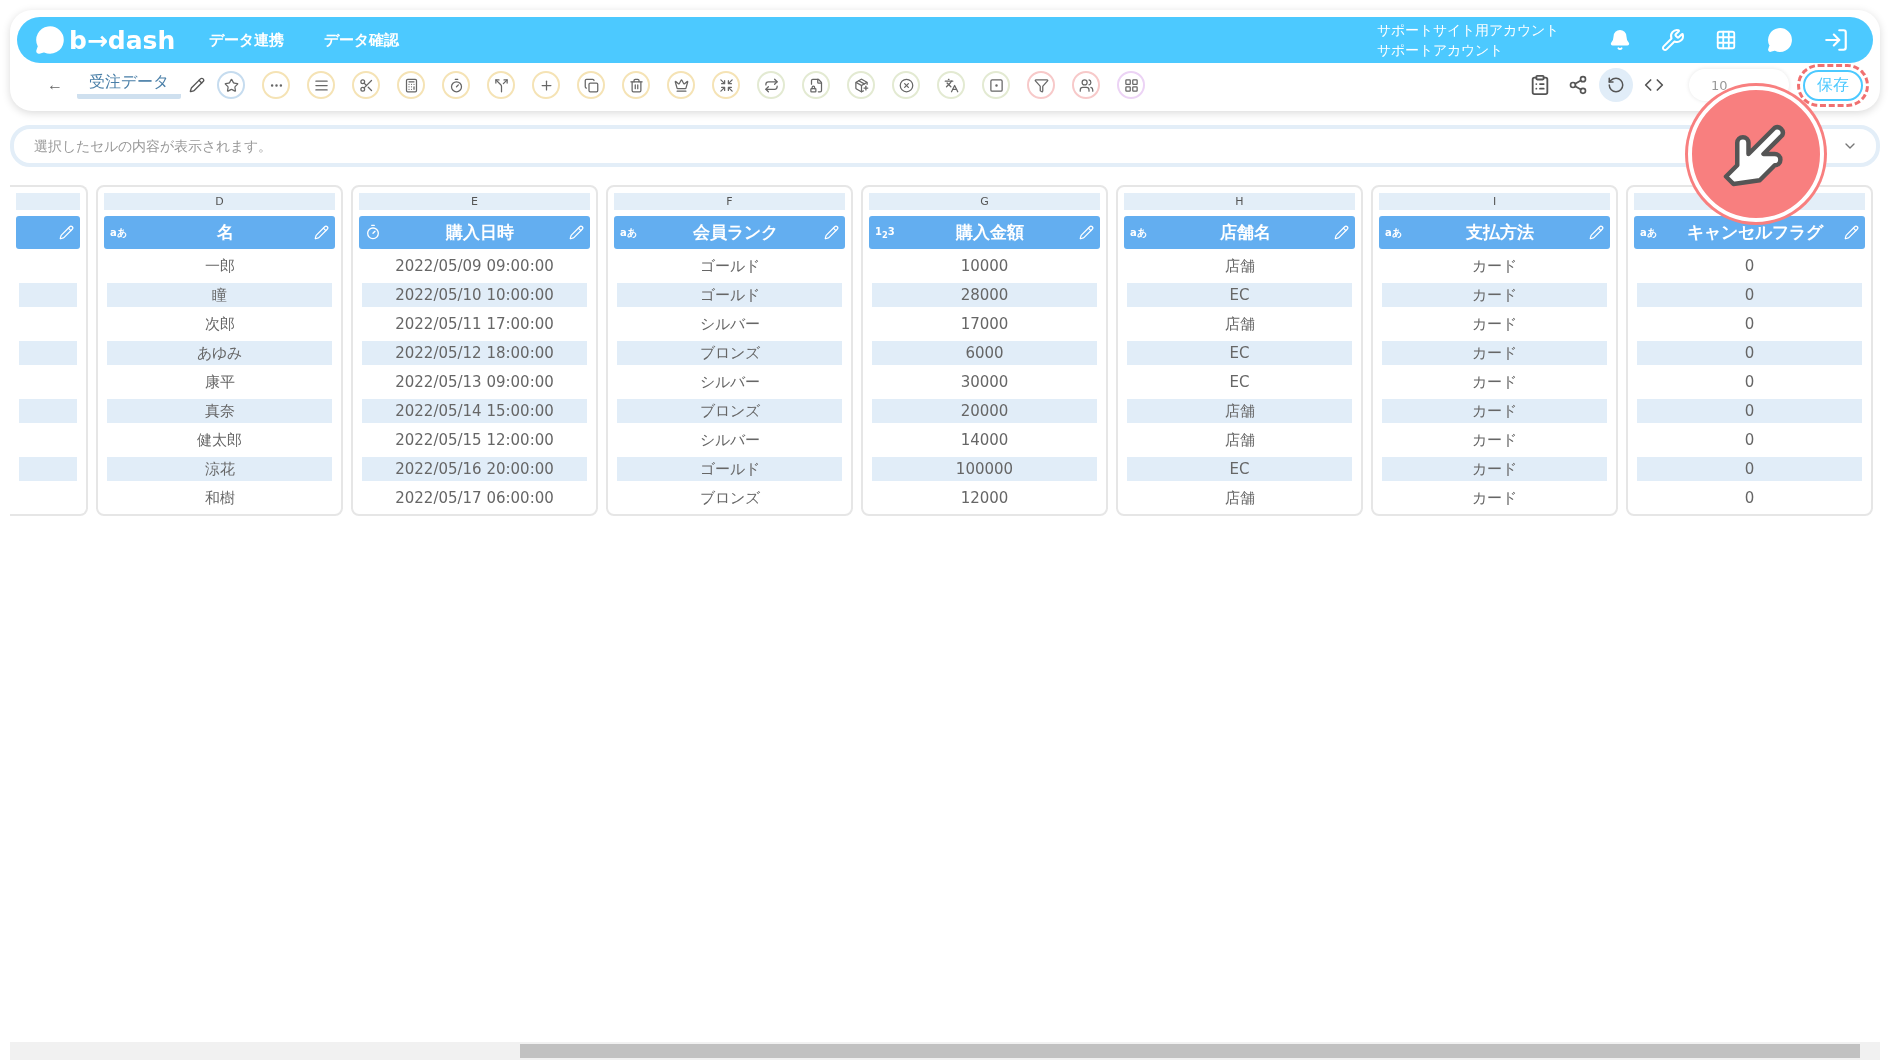 The width and height of the screenshot is (1890, 1063). I want to click on zoom-field: 10, so click(1739, 85).